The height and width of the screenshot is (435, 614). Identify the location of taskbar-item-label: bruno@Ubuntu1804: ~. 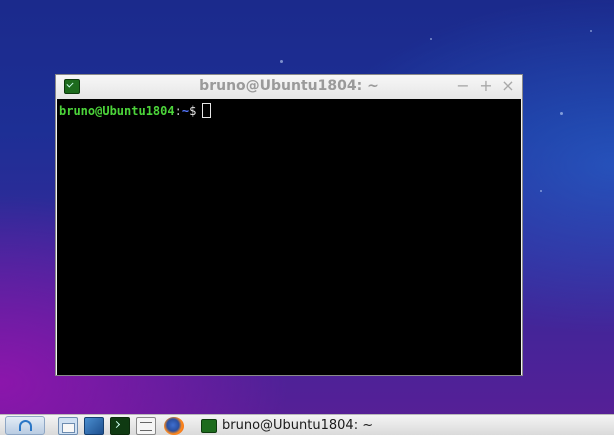
(298, 425).